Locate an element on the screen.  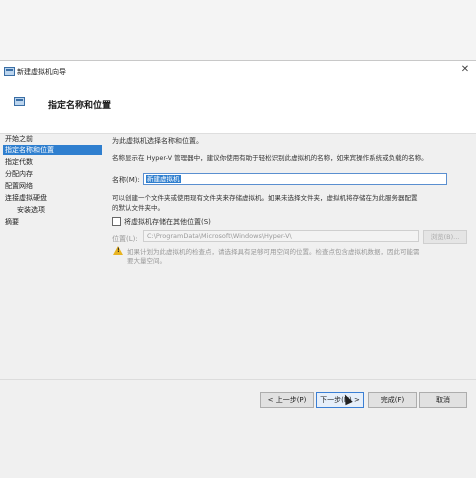
location-label: 位置(L): is located at coordinates (125, 239).